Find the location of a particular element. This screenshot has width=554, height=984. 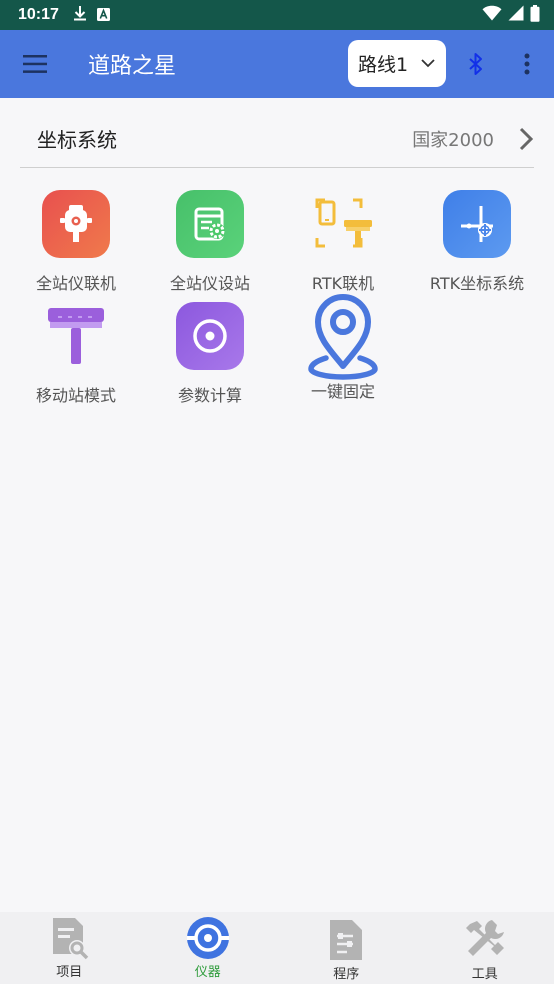

bottom-navigation: 项目 仪器 程序 工具 is located at coordinates (277, 948).